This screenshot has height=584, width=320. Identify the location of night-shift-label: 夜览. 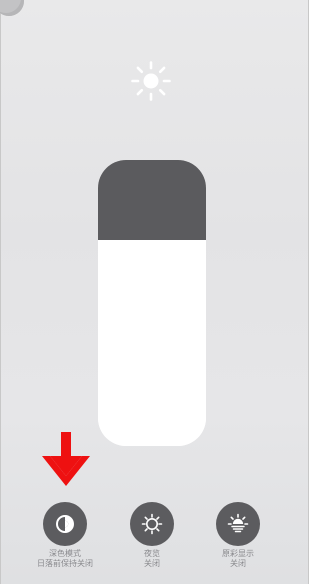
(152, 553).